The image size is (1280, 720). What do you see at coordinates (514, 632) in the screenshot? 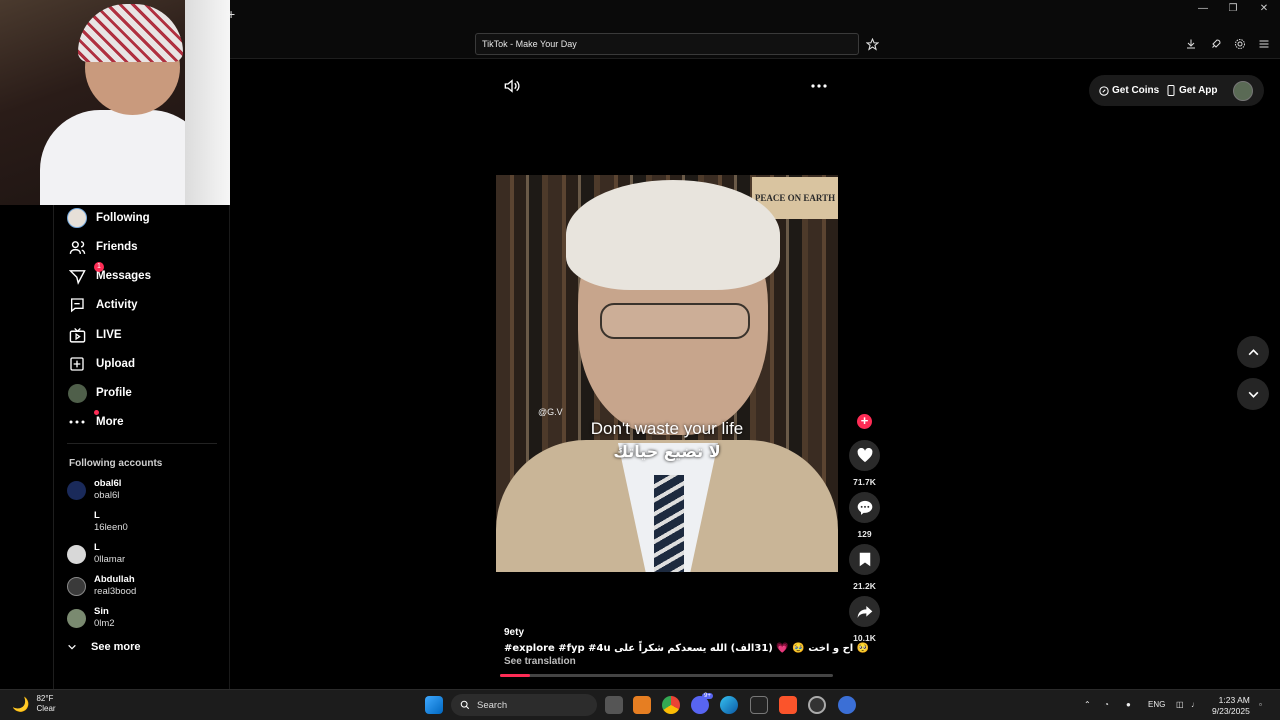
I see `video-author: 9ety` at bounding box center [514, 632].